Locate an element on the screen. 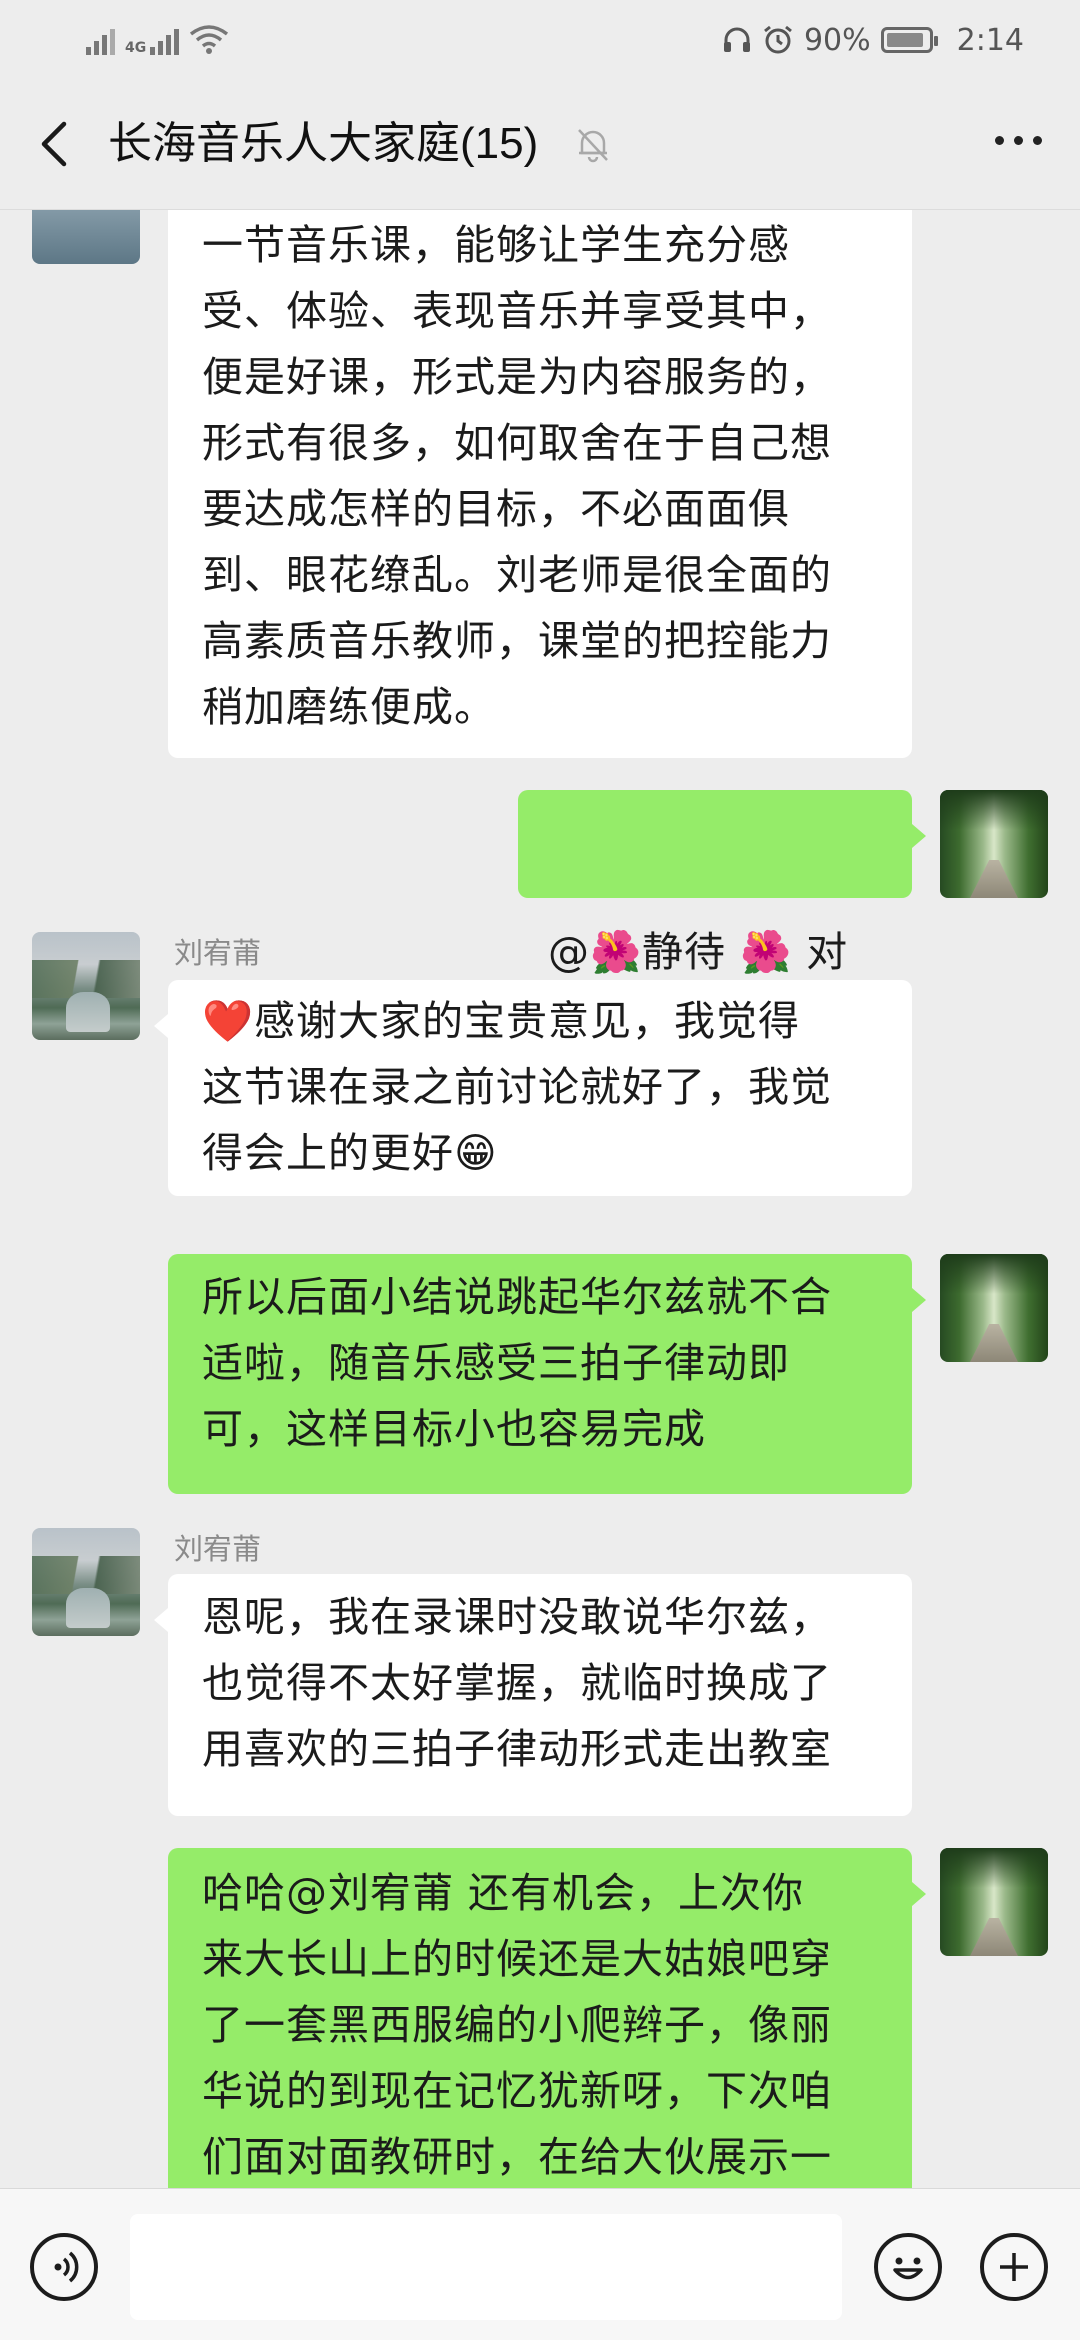 The height and width of the screenshot is (2340, 1080). plus-button is located at coordinates (1014, 2267).